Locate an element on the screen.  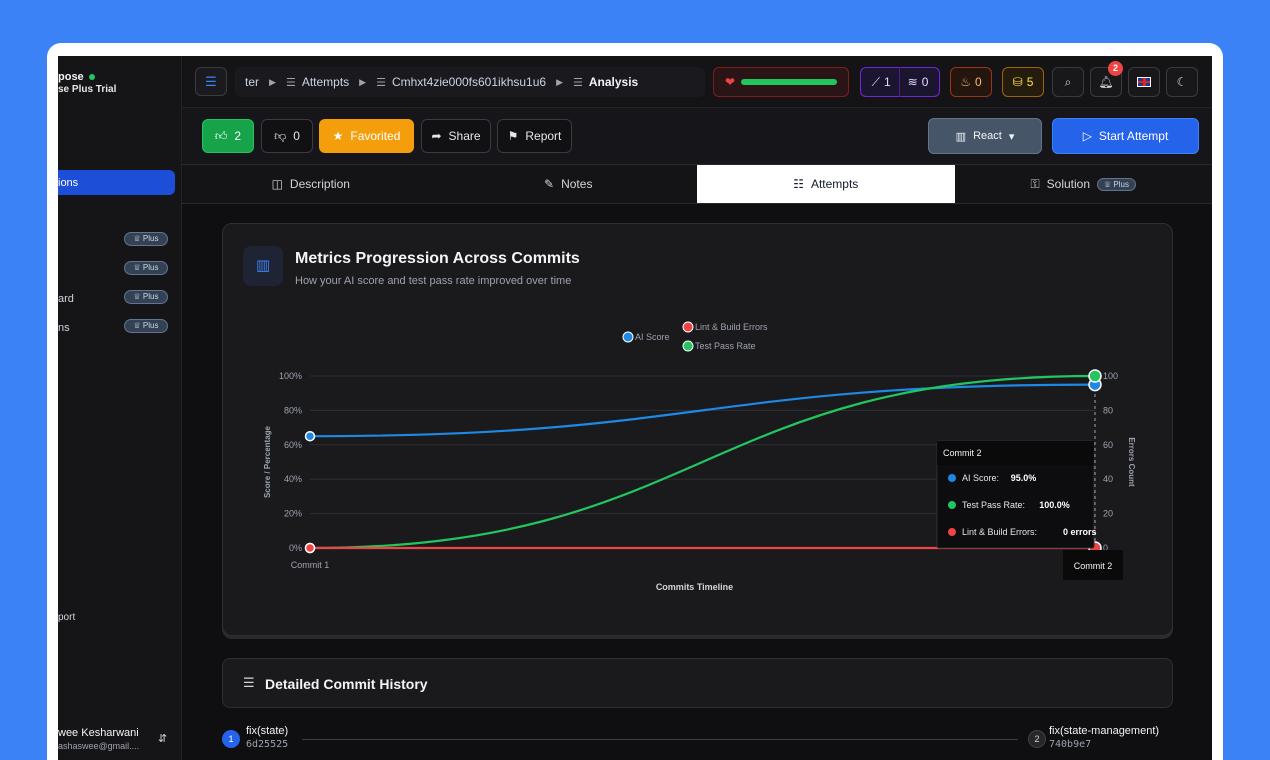
language-select: ▥ React ▾ is located at coordinates (985, 136).